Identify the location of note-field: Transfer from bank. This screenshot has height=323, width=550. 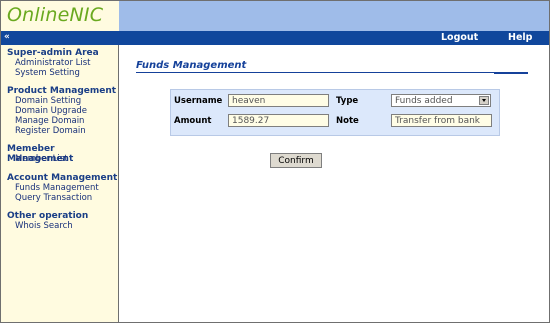
(441, 120).